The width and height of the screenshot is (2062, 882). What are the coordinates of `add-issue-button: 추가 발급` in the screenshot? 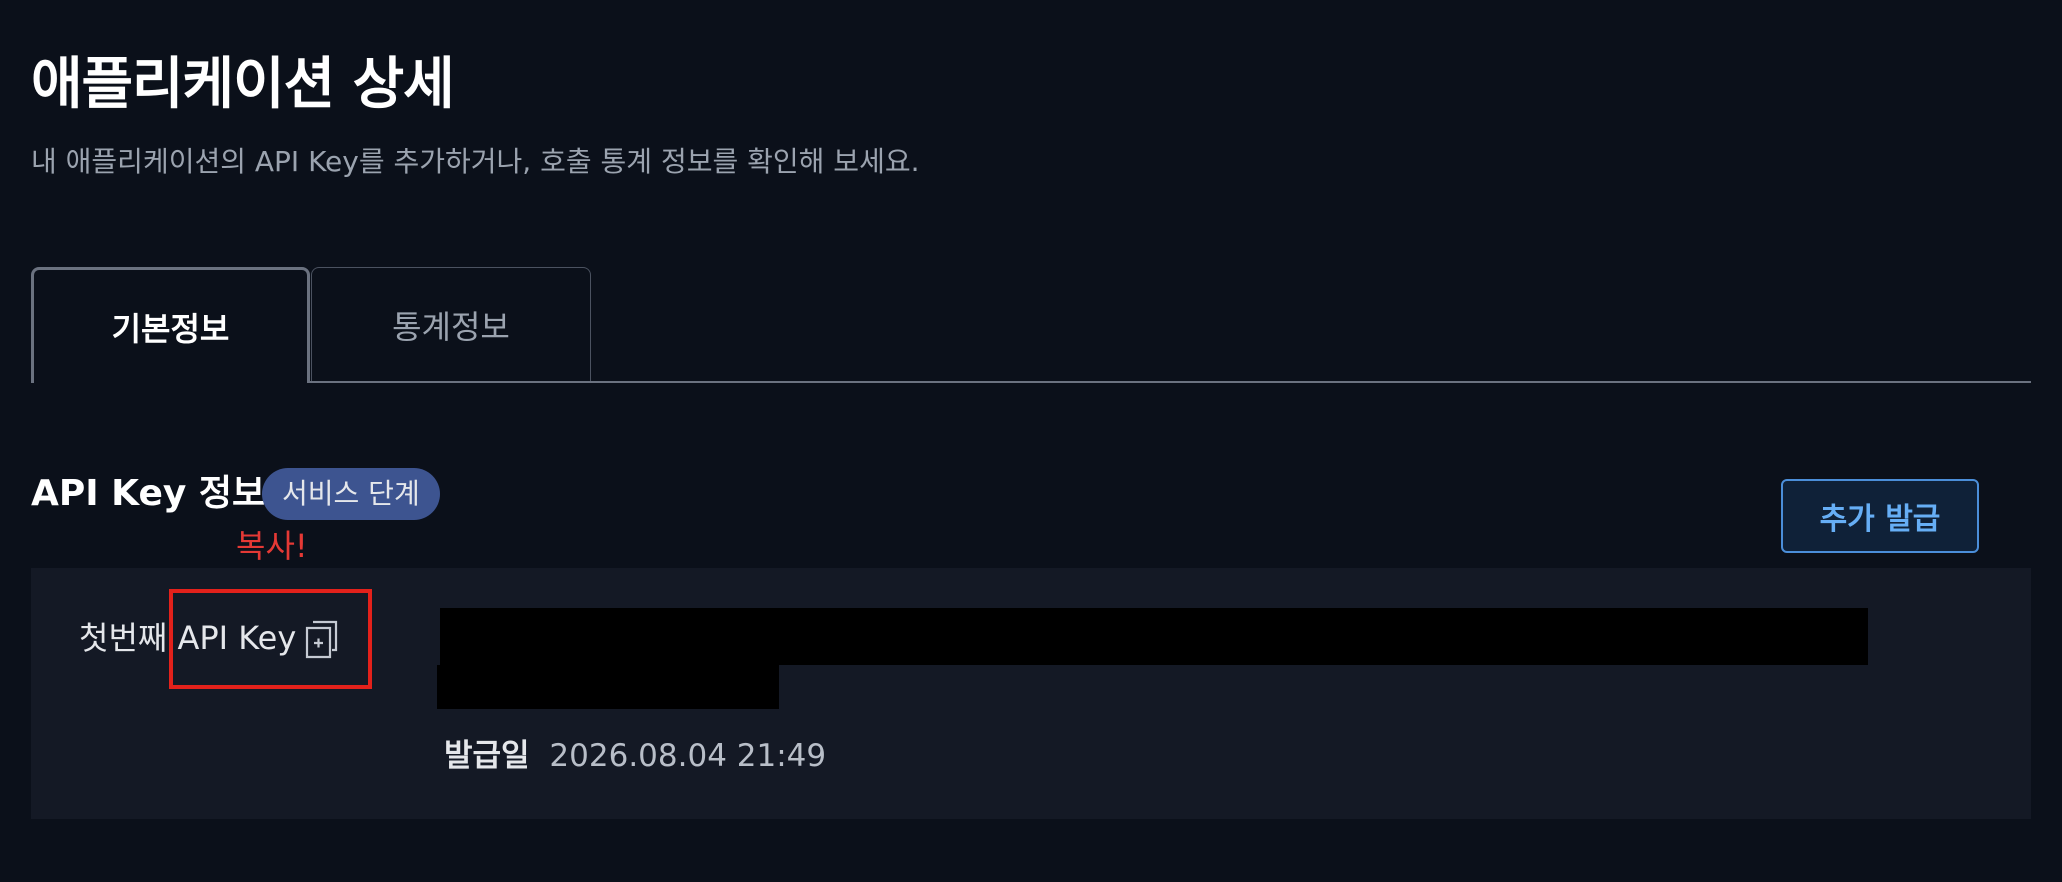 It's located at (1880, 516).